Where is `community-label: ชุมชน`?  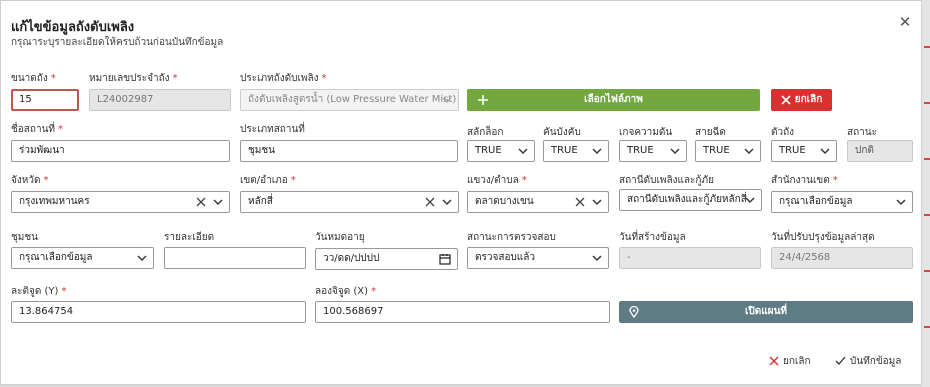
community-label: ชุมชน is located at coordinates (25, 237).